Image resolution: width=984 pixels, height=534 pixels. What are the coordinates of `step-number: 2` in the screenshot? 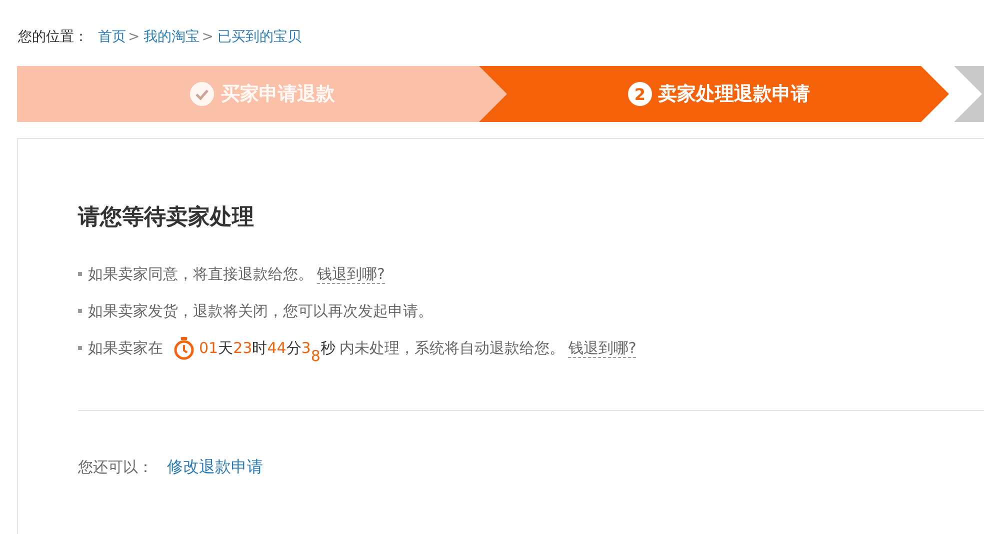 It's located at (640, 94).